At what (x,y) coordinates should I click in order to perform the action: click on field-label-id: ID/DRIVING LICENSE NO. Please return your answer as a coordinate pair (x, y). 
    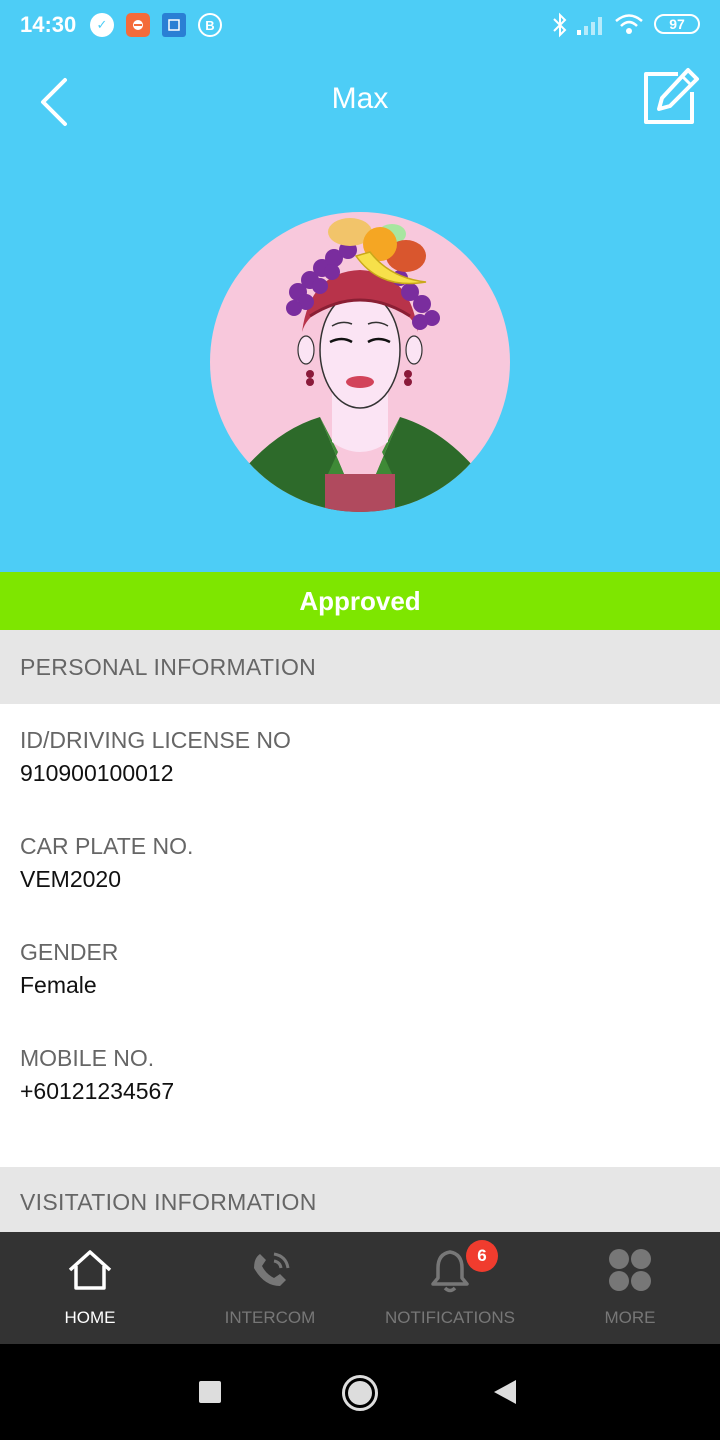
    Looking at the image, I should click on (155, 740).